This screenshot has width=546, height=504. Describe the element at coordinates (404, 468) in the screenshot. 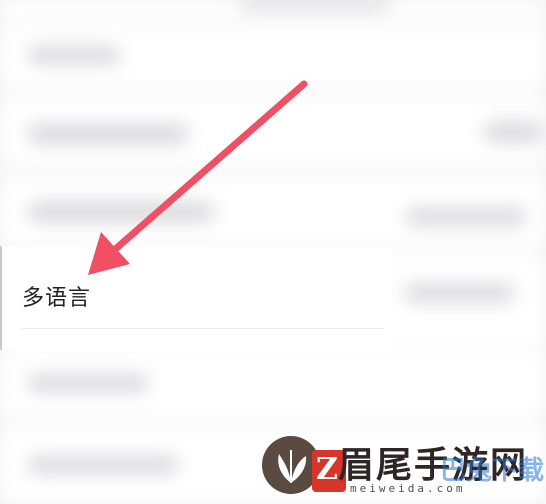

I see `watermark: Z 眉尾手游网 巴兔下载 meiweida.com` at that location.